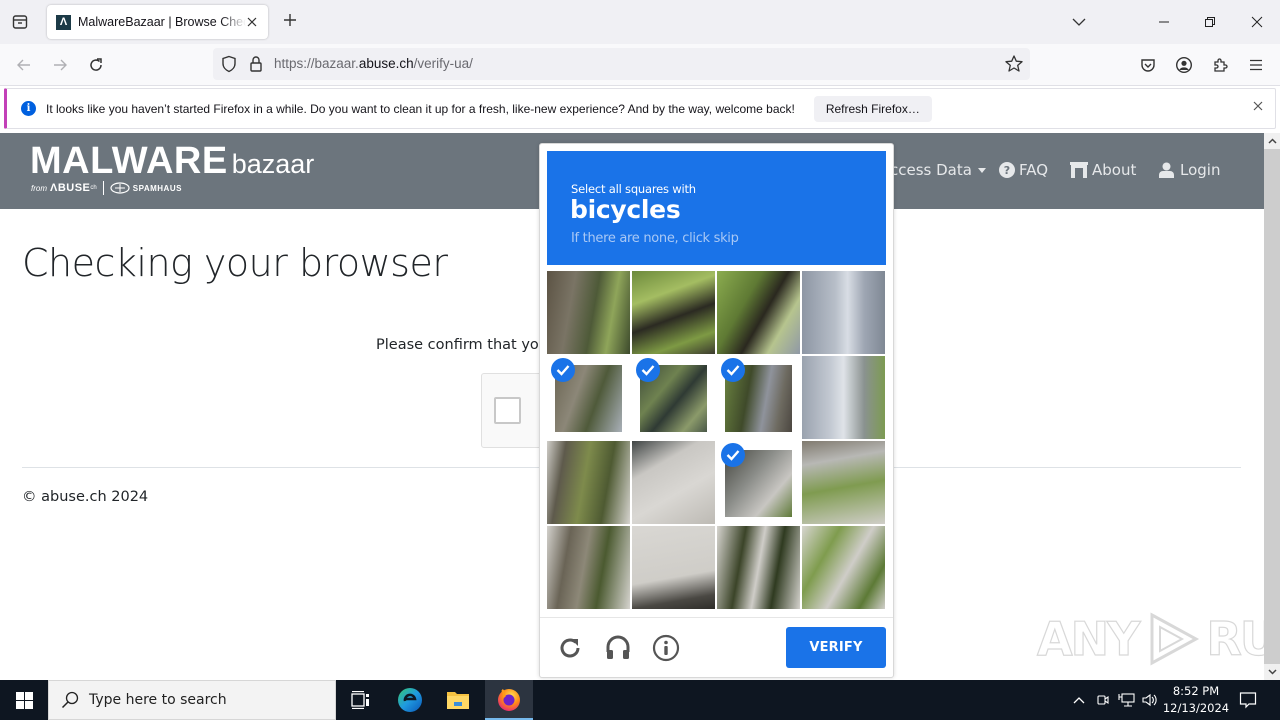 Image resolution: width=1280 pixels, height=720 pixels. What do you see at coordinates (1248, 700) in the screenshot?
I see `action-center-button` at bounding box center [1248, 700].